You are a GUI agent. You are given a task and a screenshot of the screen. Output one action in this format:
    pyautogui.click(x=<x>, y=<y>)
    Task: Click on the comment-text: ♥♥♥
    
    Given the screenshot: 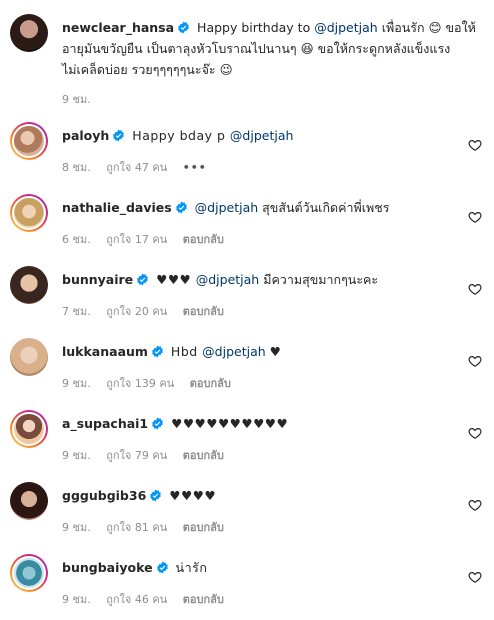 What is the action you would take?
    pyautogui.click(x=176, y=279)
    